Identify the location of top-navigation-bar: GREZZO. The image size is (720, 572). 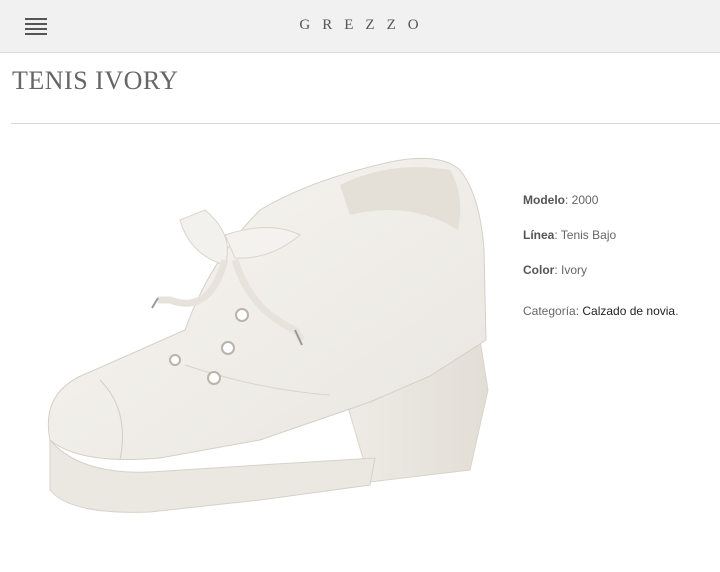
(360, 26).